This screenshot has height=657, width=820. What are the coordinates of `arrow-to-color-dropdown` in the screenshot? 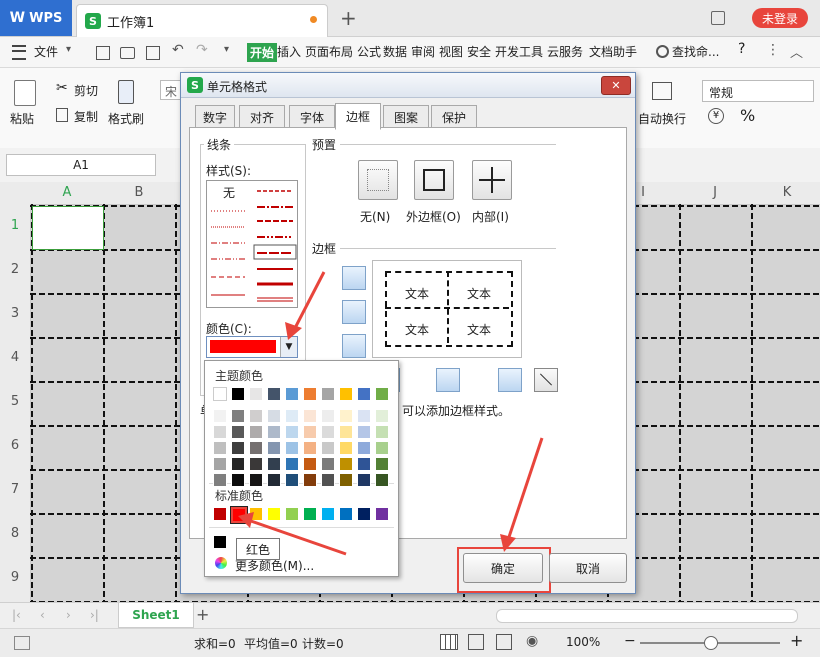 It's located at (309, 301).